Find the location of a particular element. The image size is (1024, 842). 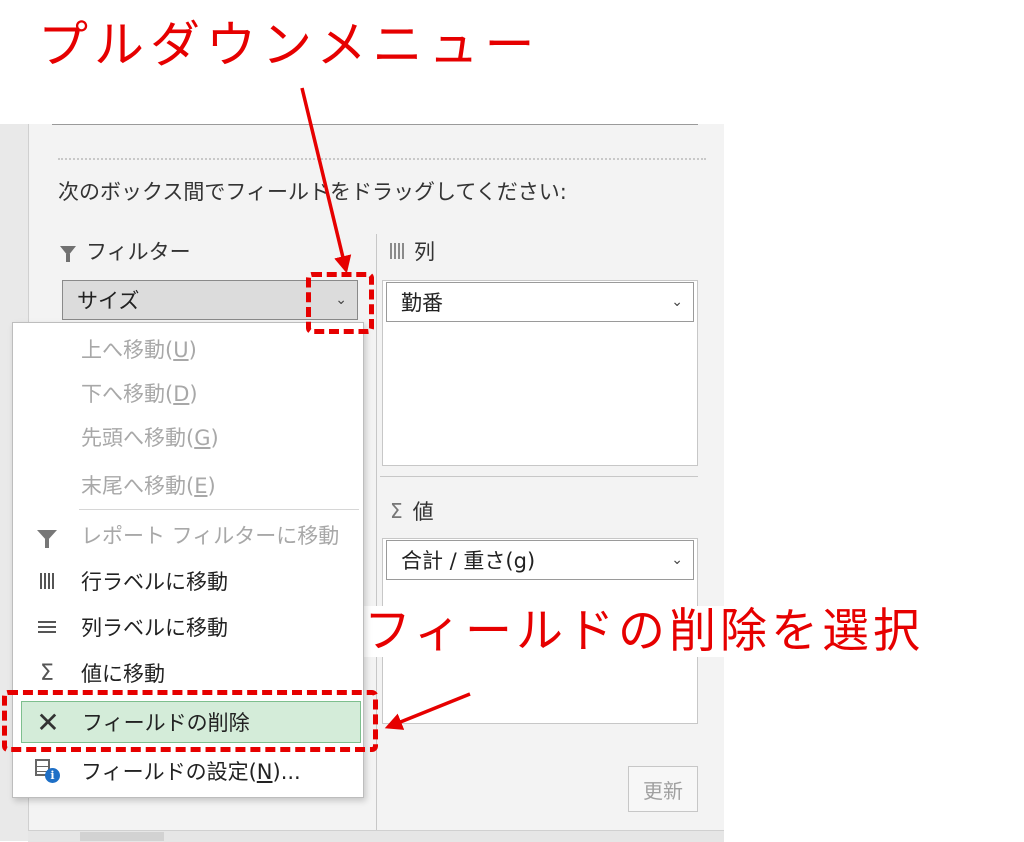

annotation-arrows is located at coordinates (385, 408).